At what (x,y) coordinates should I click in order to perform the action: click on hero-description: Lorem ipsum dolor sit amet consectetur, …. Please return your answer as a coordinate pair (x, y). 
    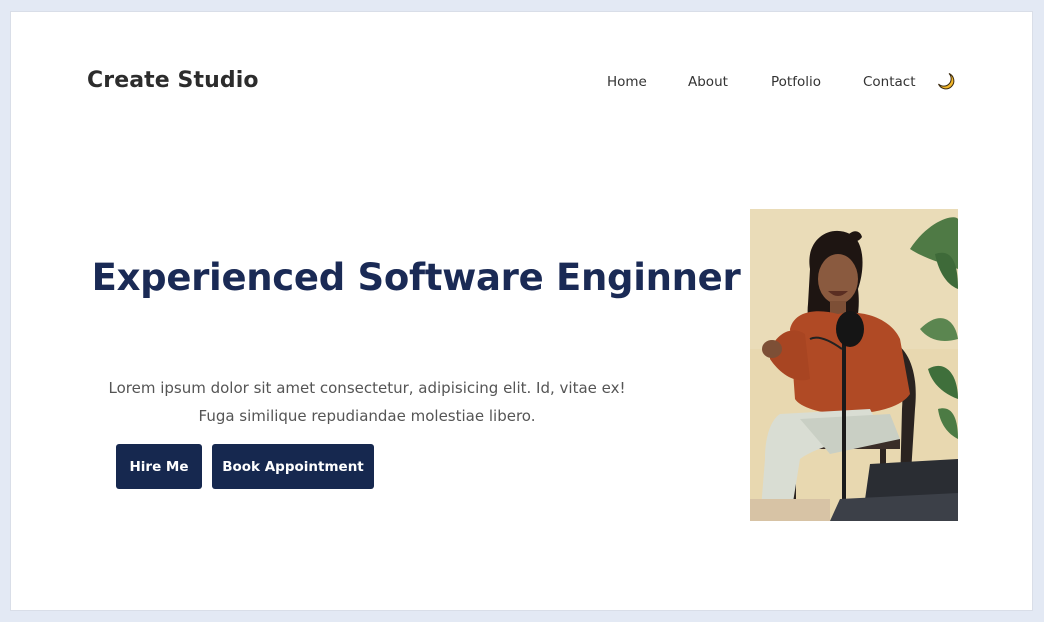
    Looking at the image, I should click on (367, 402).